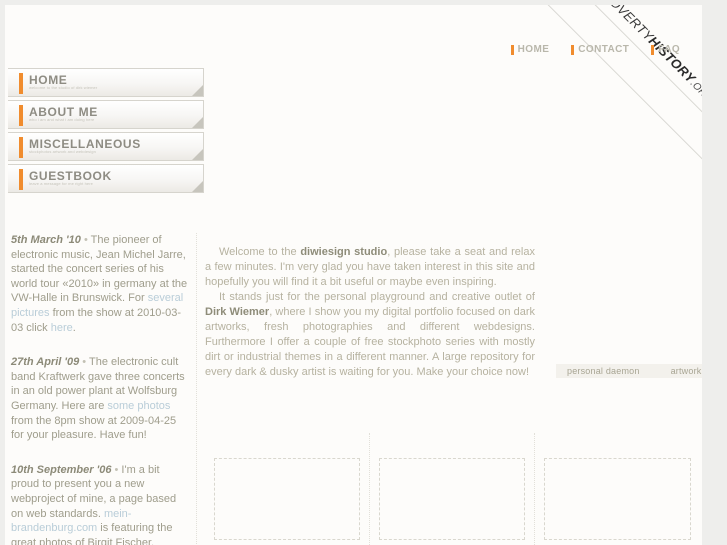 This screenshot has width=727, height=545. I want to click on feature-box: Maybe you should risk a look at, so click(287, 489).